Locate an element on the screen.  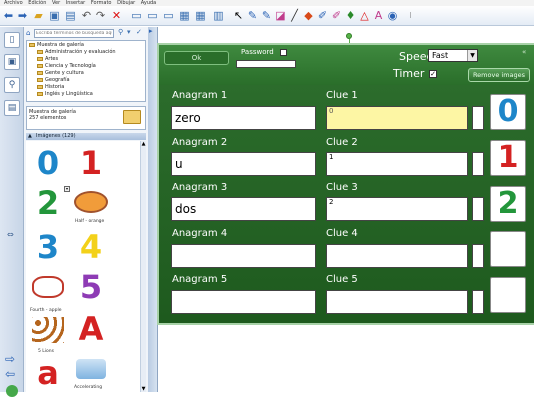
display-icon: ▭ is located at coordinates (152, 15).